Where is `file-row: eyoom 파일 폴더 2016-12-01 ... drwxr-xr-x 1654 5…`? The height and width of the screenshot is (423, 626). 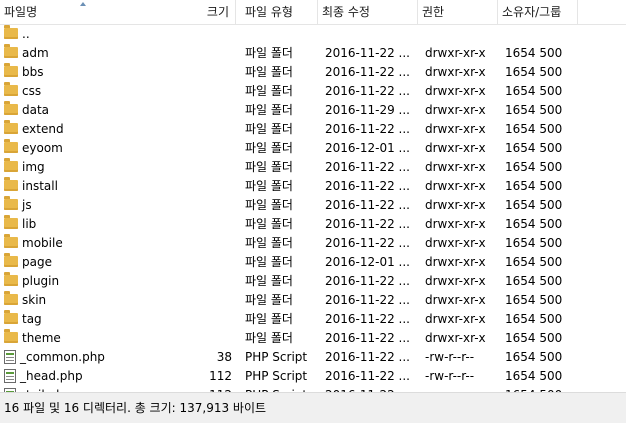
file-row: eyoom 파일 폴더 2016-12-01 ... drwxr-xr-x 1654 5… is located at coordinates (313, 148).